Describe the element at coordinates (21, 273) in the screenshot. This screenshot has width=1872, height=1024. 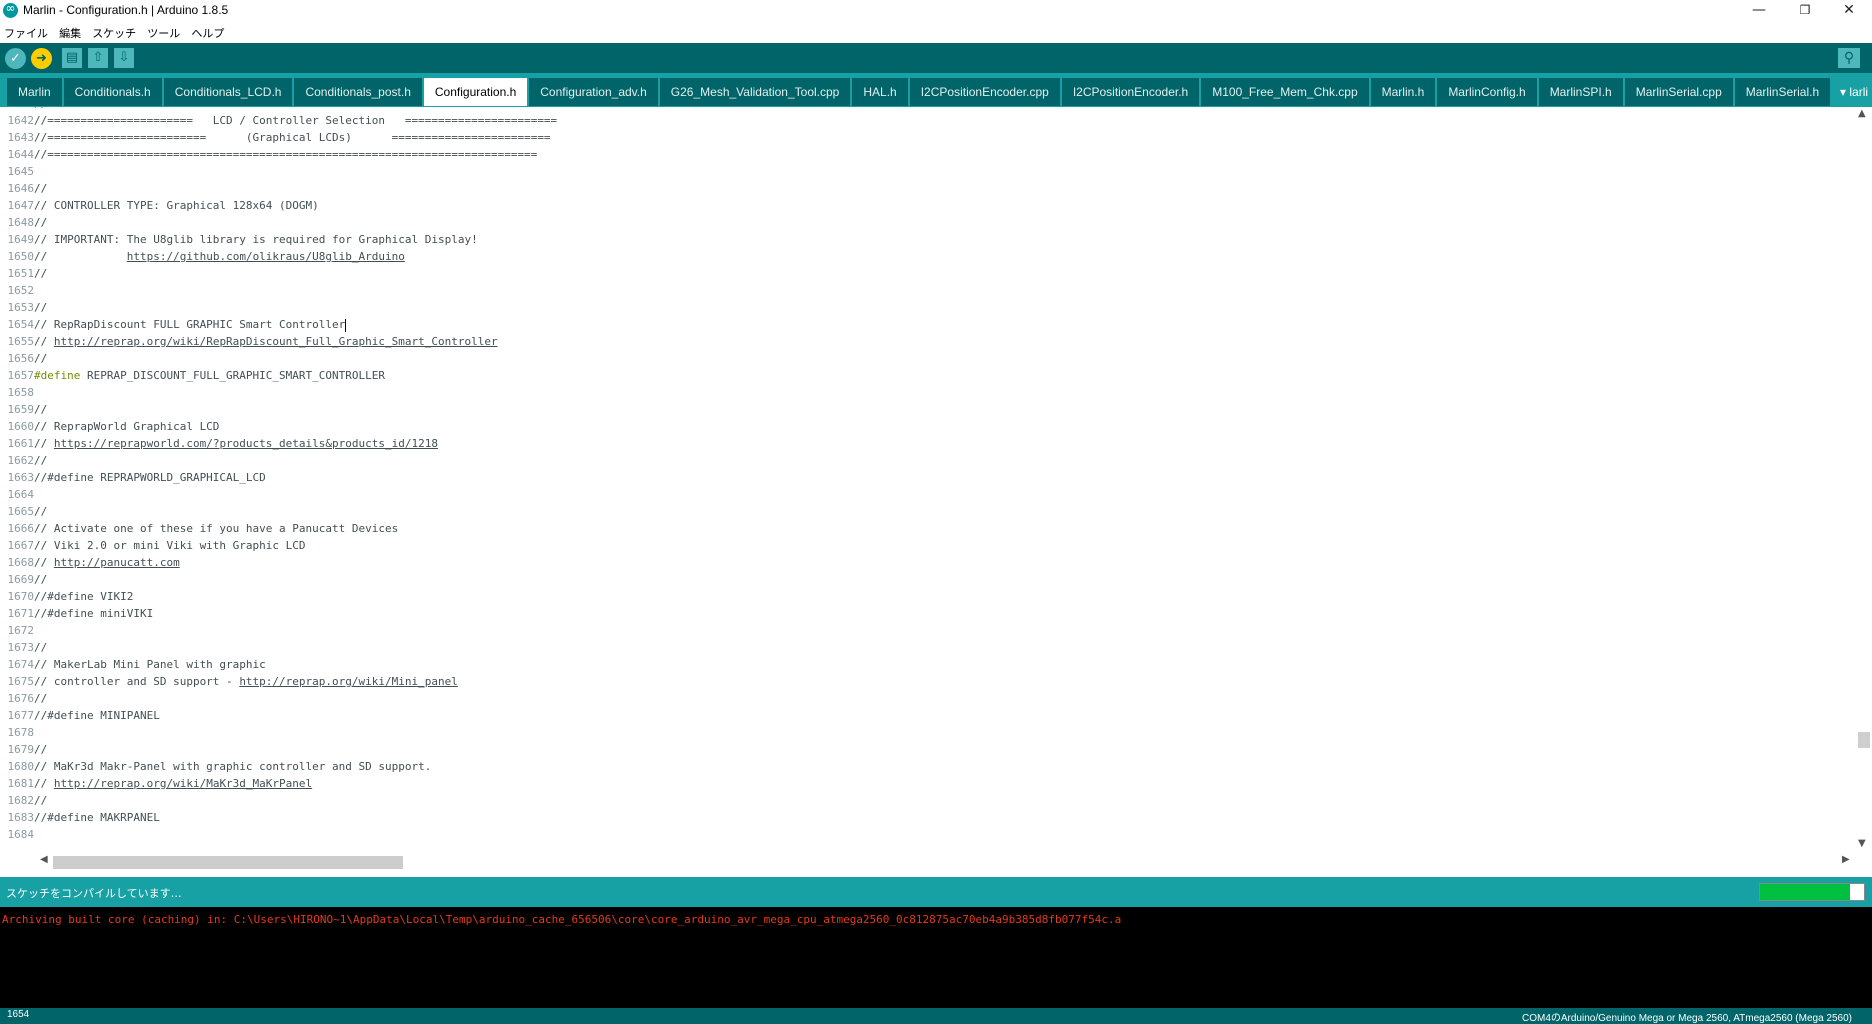
I see `line-number: 1651` at that location.